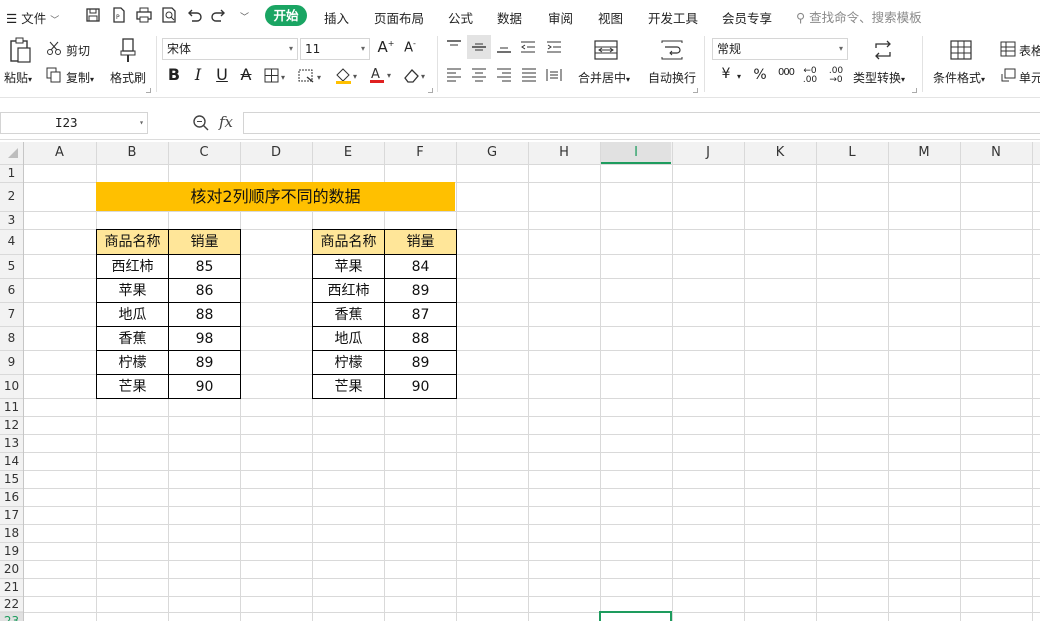 The image size is (1040, 621). I want to click on column-header-e: E, so click(348, 153).